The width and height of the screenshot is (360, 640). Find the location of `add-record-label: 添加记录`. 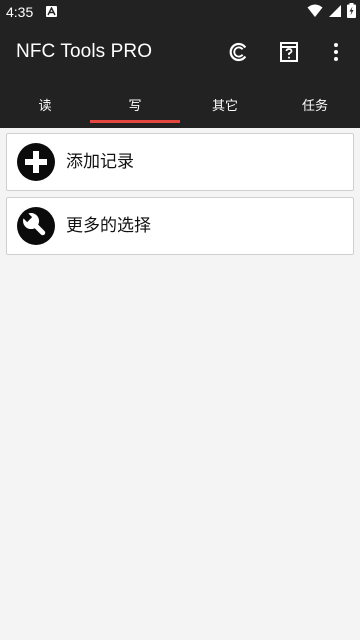

add-record-label: 添加记录 is located at coordinates (100, 162).